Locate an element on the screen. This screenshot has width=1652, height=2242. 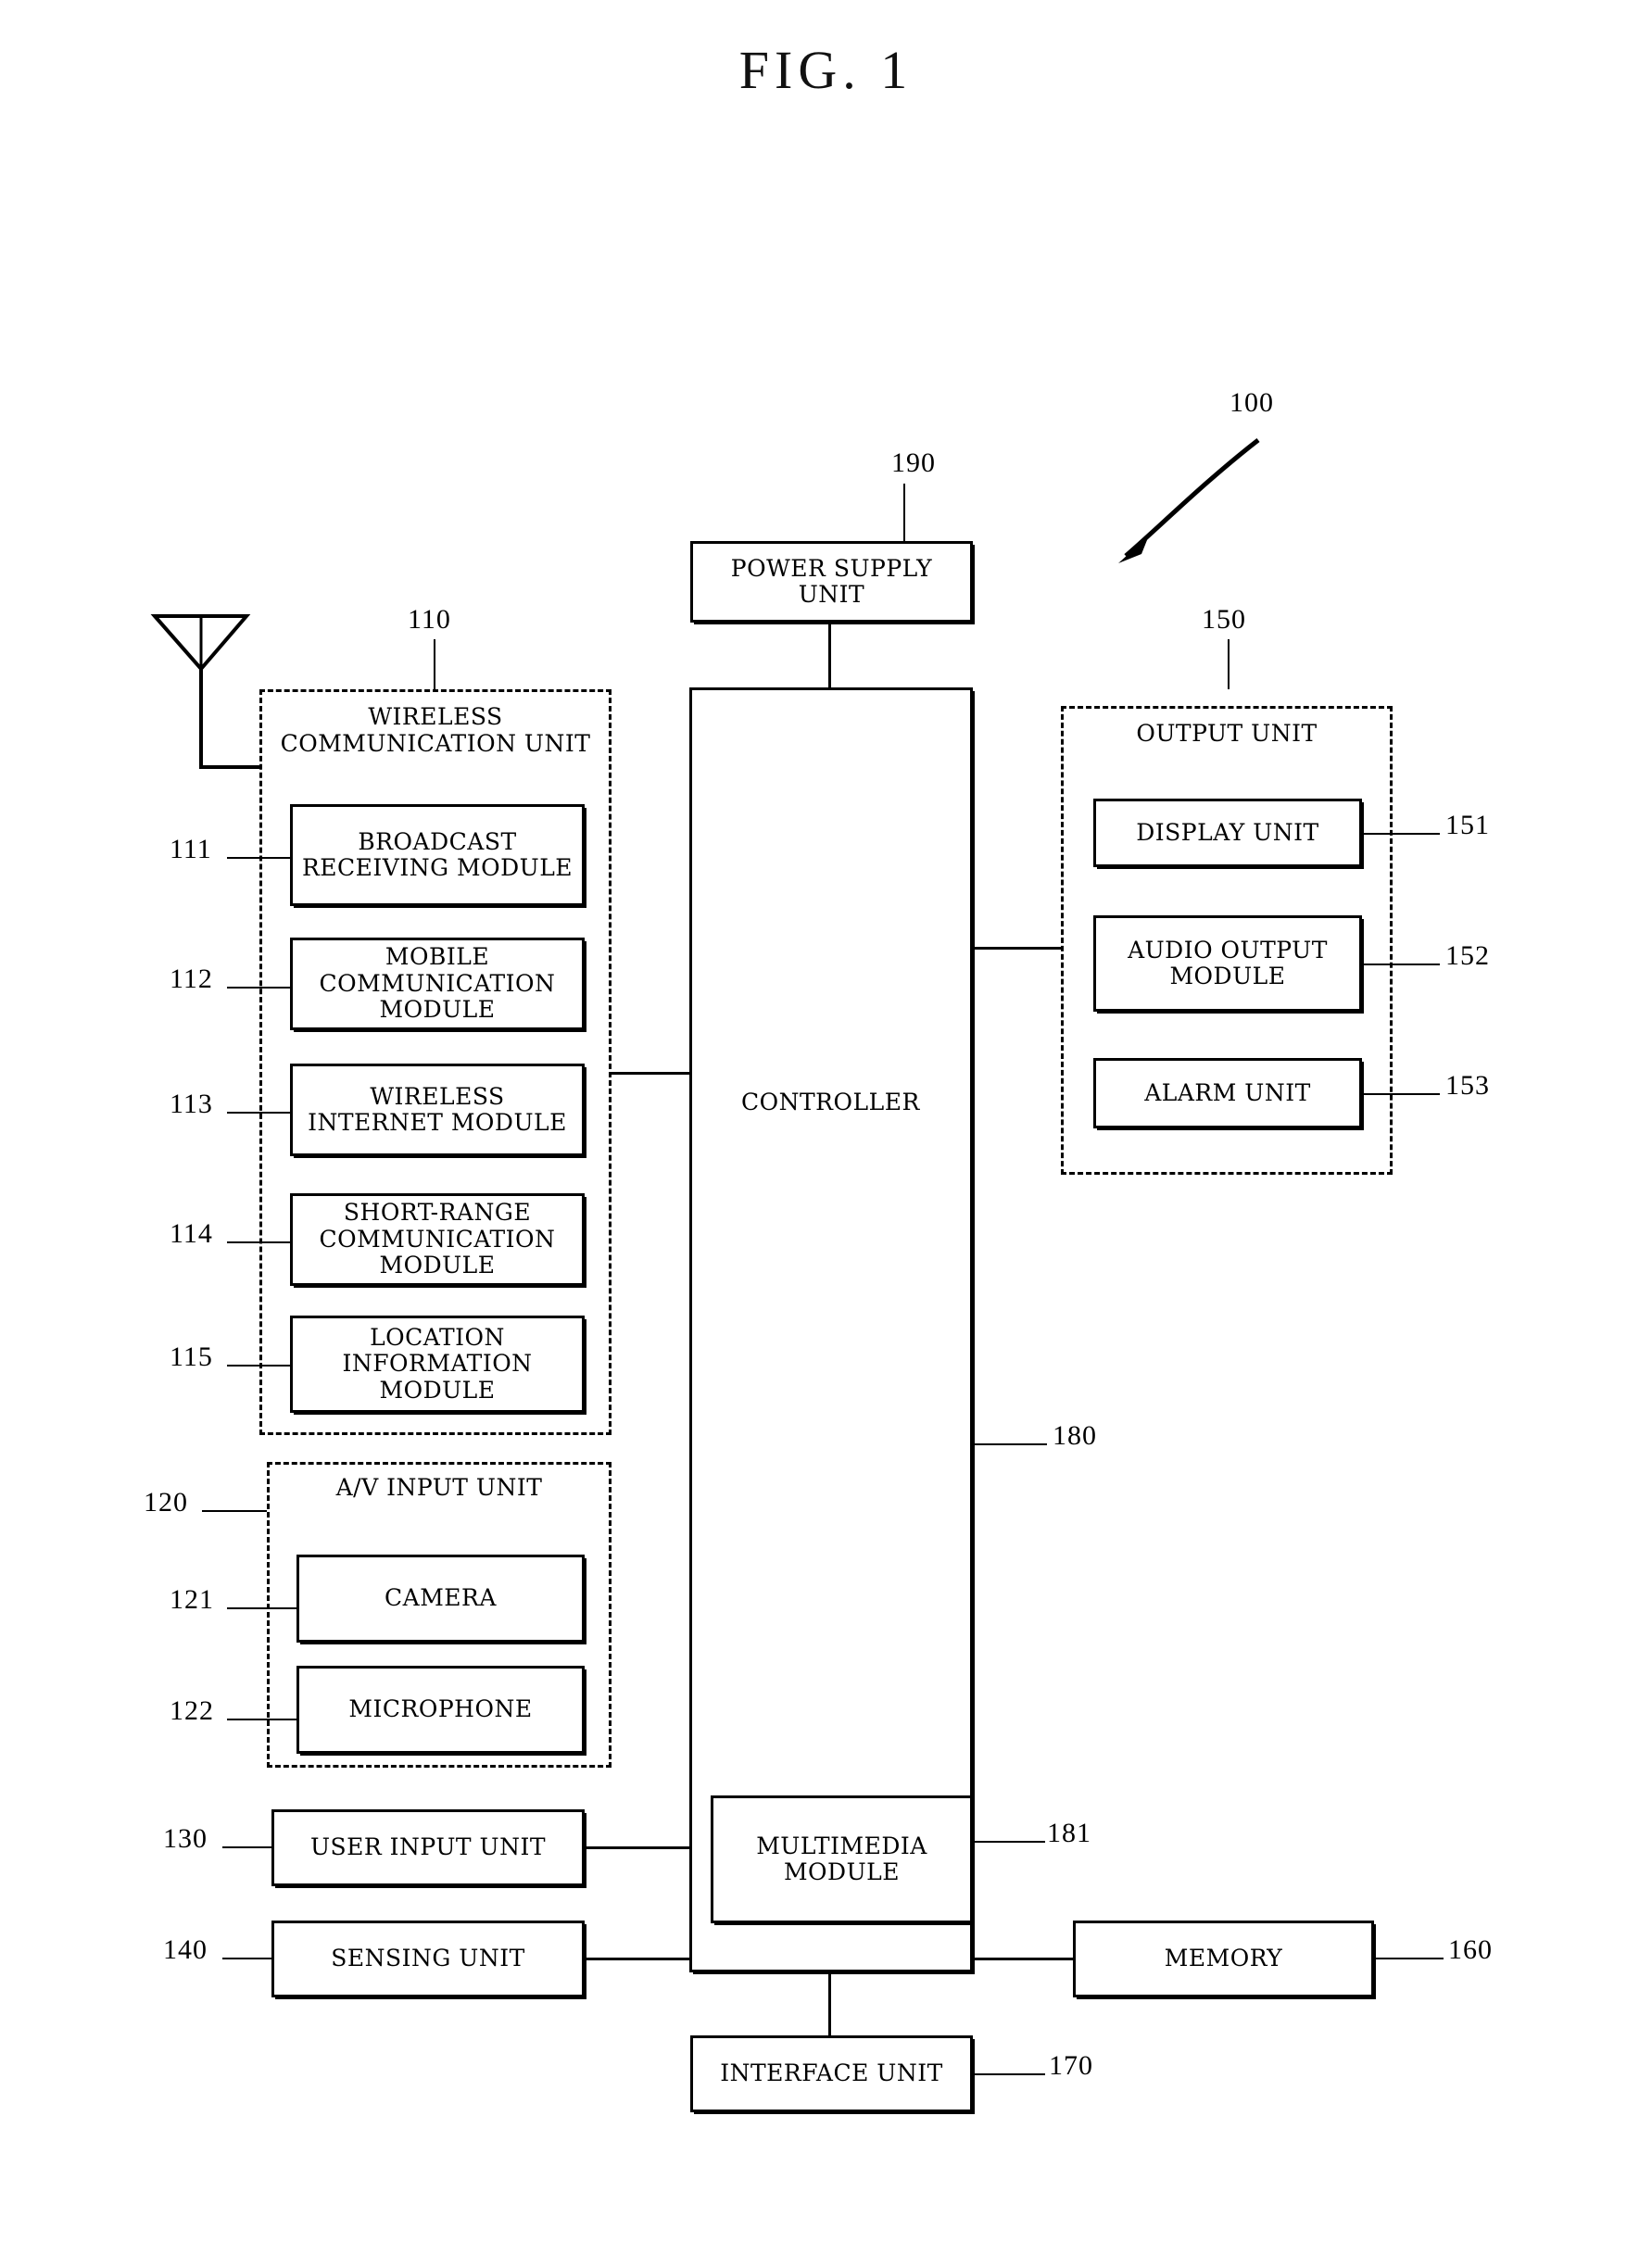
multimedia-module-box: MULTIMEDIA MODULE is located at coordinates (842, 1859).